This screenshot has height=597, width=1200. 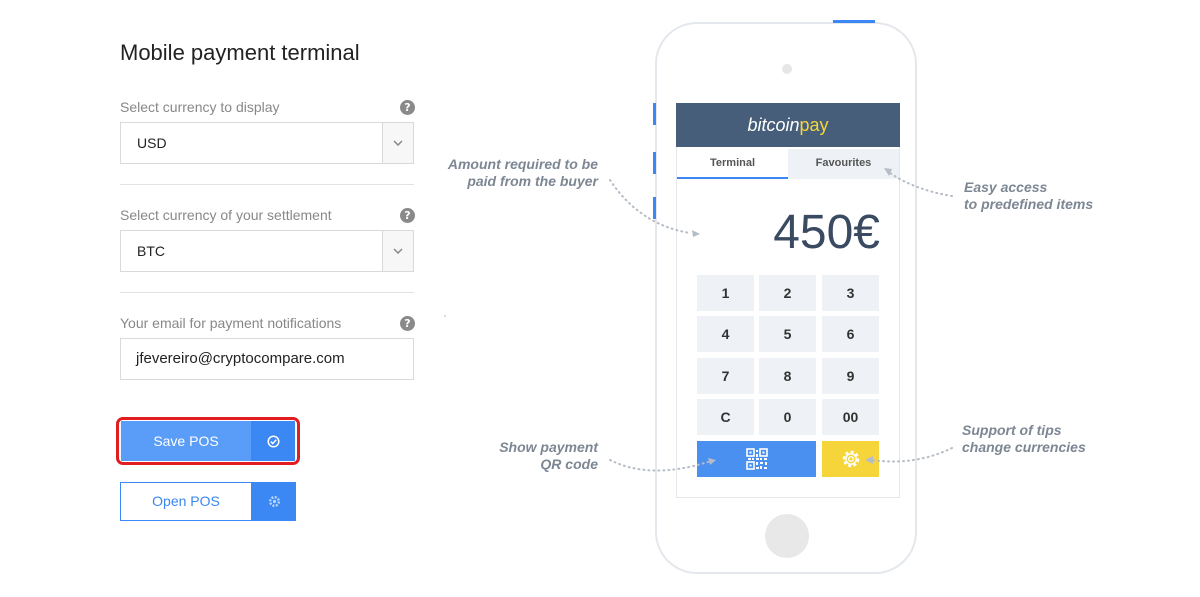 I want to click on arrow-amount, so click(x=650, y=206).